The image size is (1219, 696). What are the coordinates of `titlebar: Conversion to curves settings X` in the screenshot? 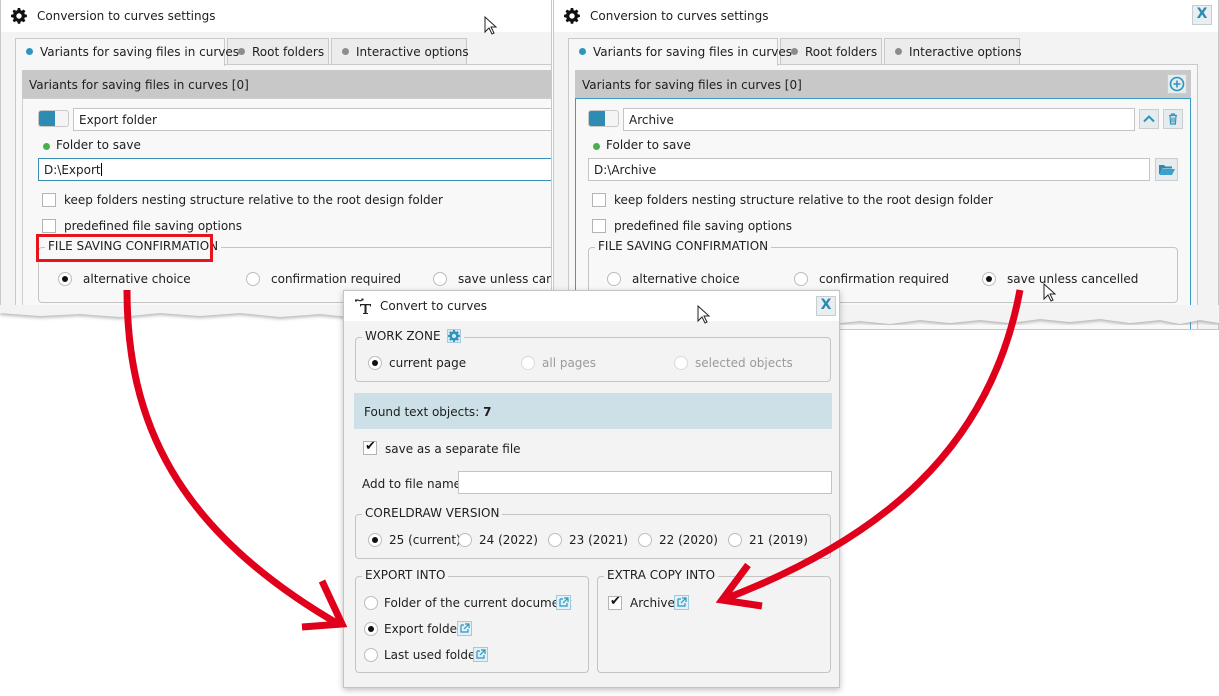 It's located at (886, 16).